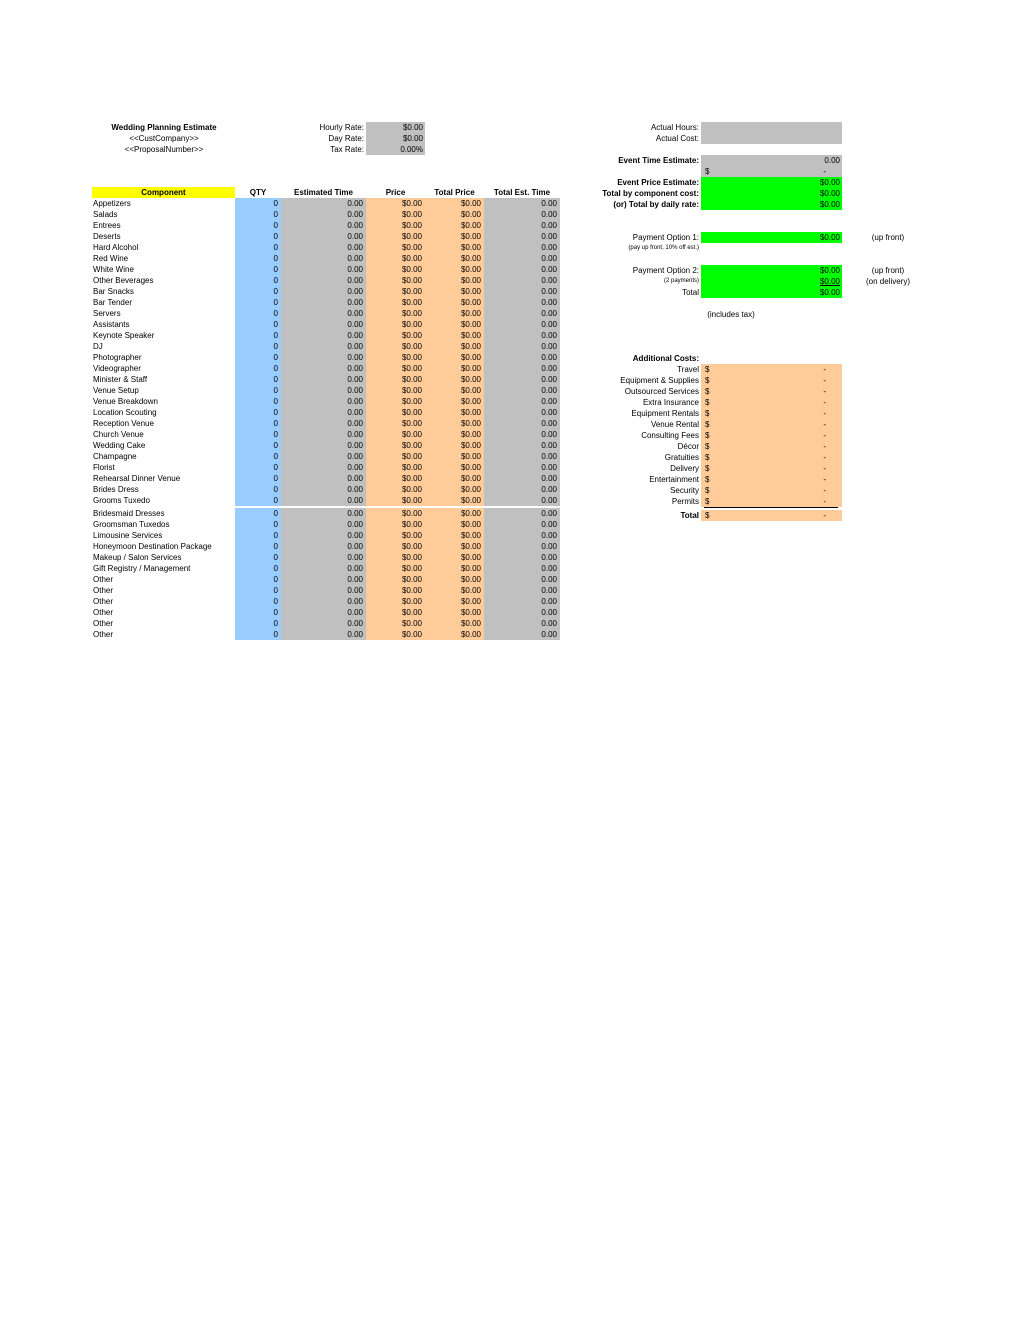 Image resolution: width=1024 pixels, height=1325 pixels. I want to click on table-cell-component: Keynote Speaker, so click(163, 335).